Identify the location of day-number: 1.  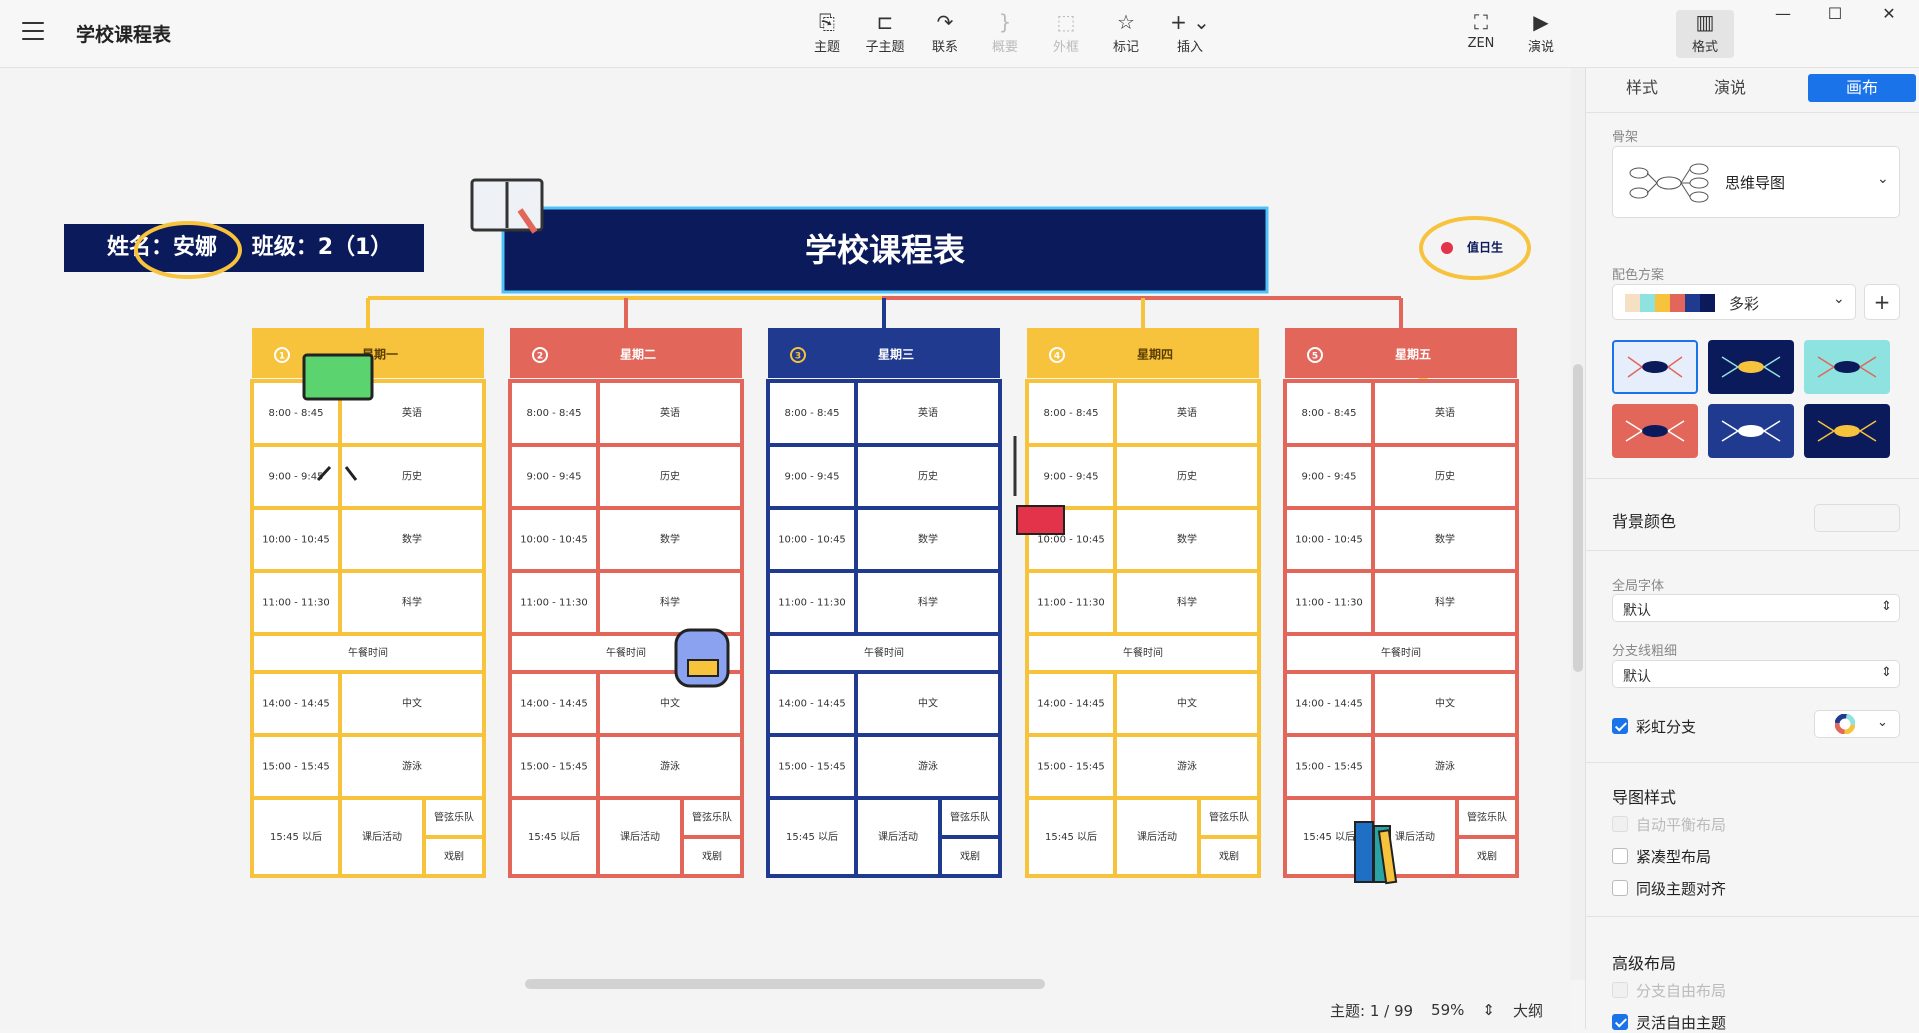
(282, 357).